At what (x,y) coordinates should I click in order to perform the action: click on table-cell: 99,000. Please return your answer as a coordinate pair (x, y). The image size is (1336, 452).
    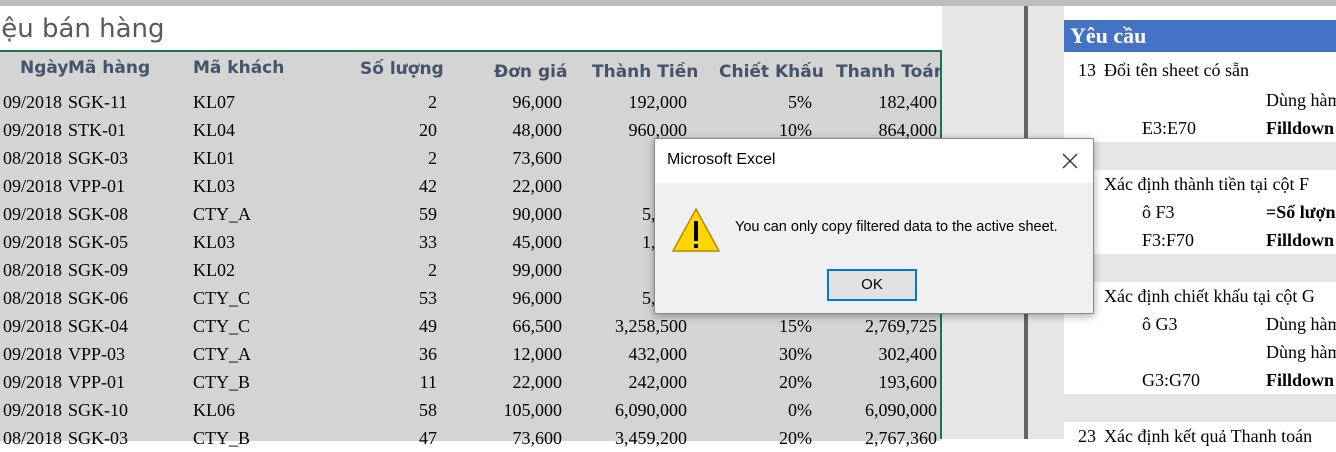
    Looking at the image, I should click on (516, 270).